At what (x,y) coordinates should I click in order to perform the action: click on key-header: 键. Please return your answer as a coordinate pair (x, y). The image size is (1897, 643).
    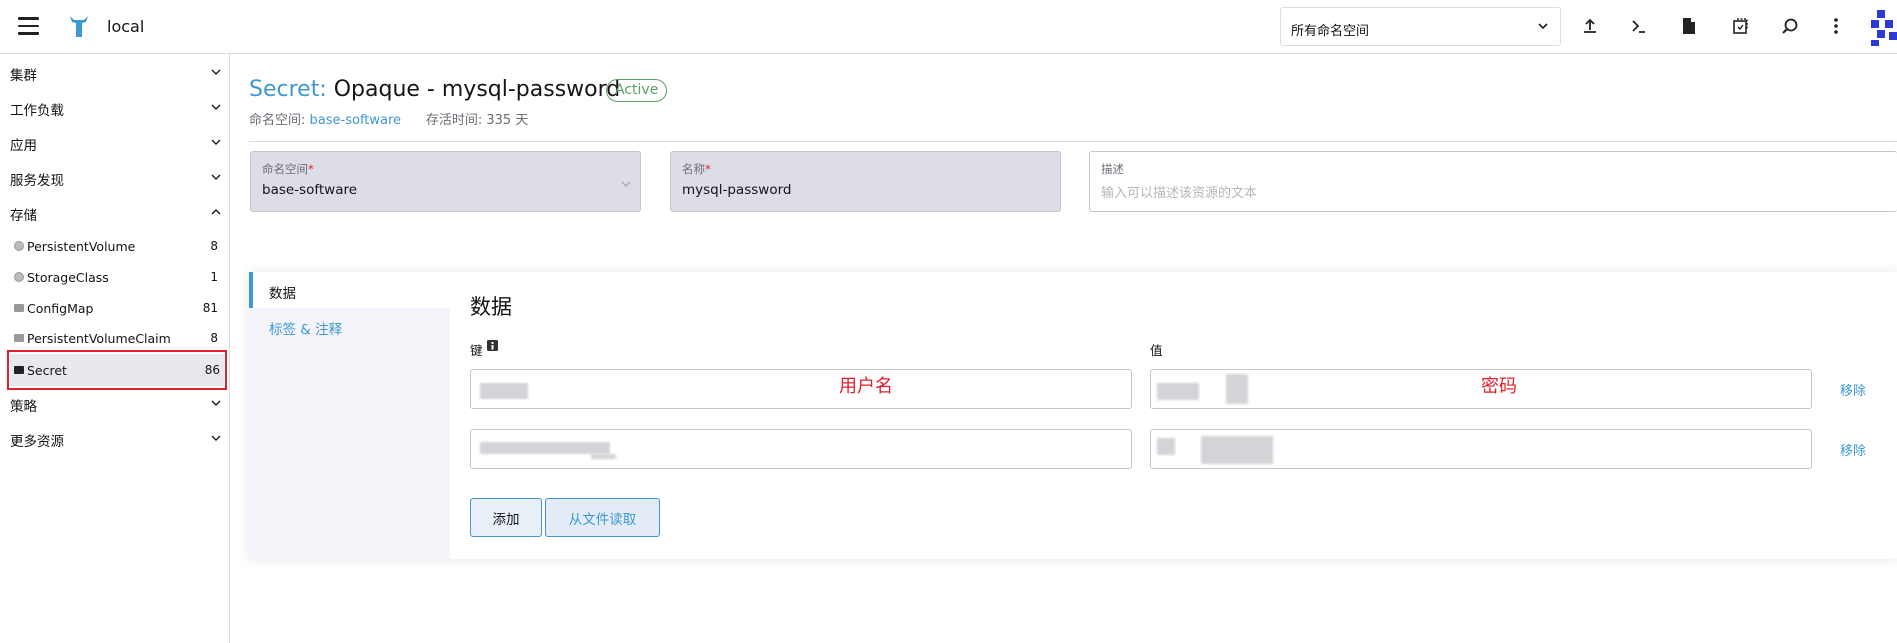
    Looking at the image, I should click on (484, 349).